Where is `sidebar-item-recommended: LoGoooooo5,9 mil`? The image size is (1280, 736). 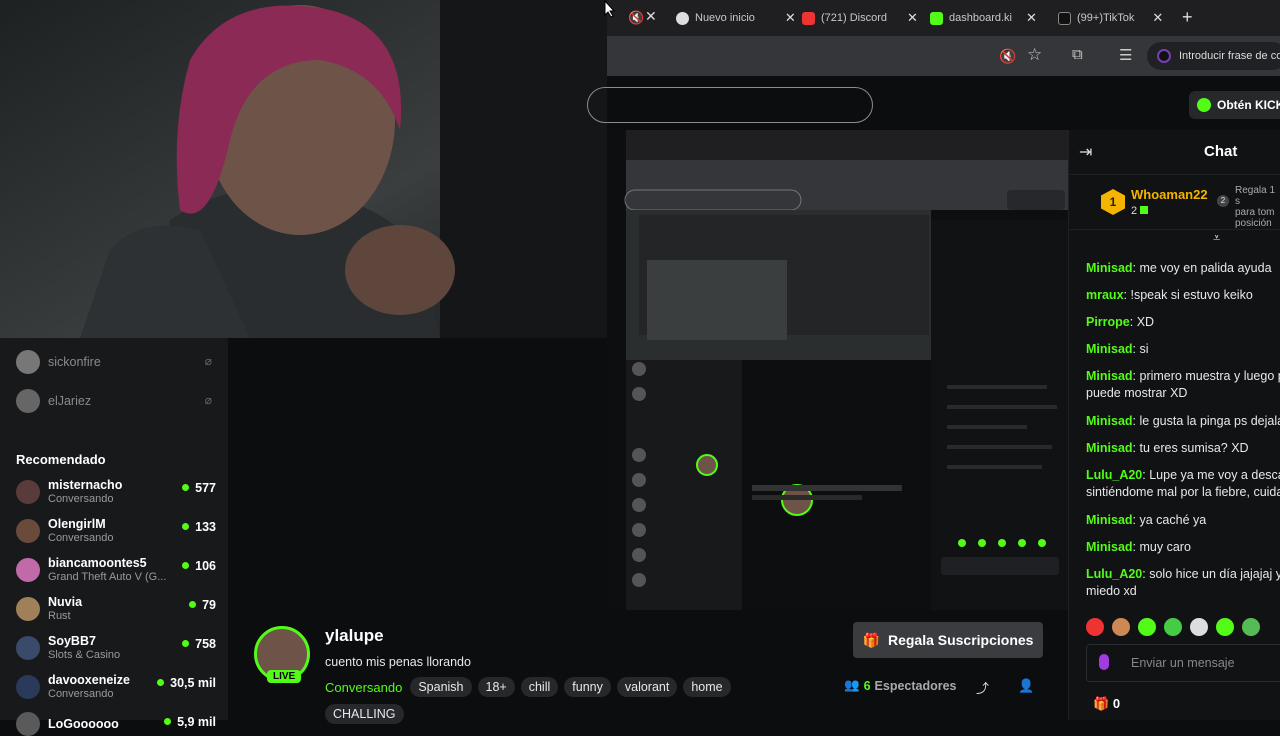 sidebar-item-recommended: LoGoooooo5,9 mil is located at coordinates (116, 724).